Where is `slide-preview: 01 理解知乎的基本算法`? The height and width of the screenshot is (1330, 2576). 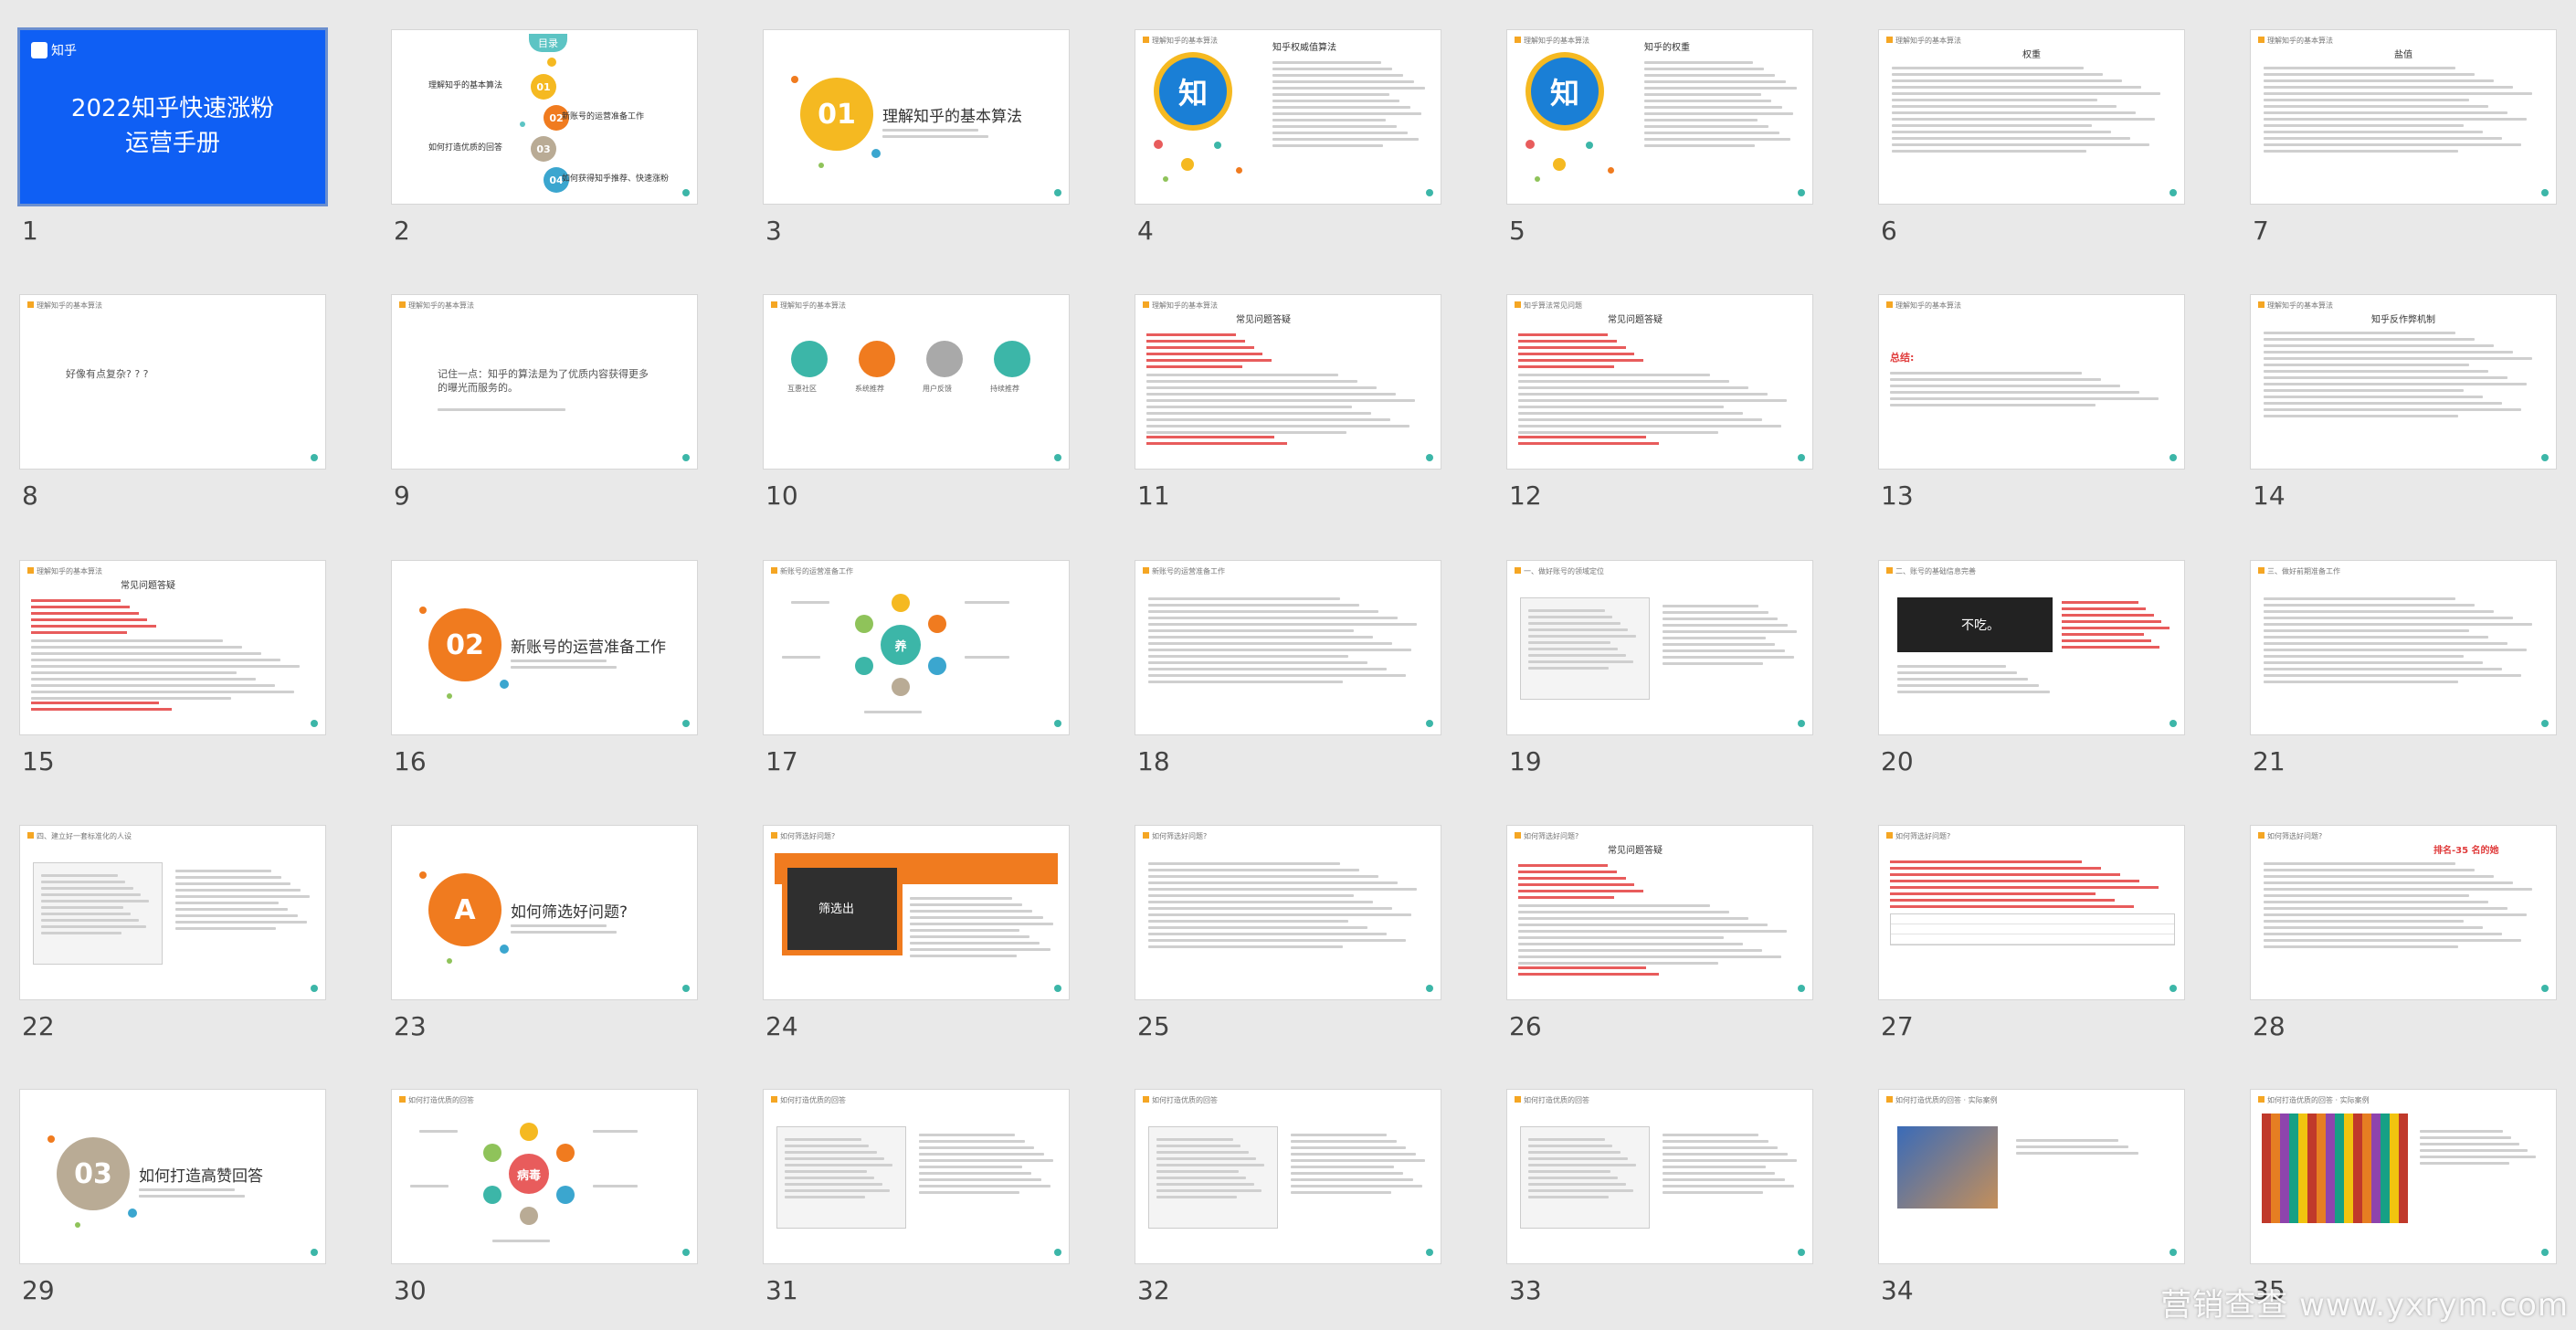 slide-preview: 01 理解知乎的基本算法 is located at coordinates (916, 117).